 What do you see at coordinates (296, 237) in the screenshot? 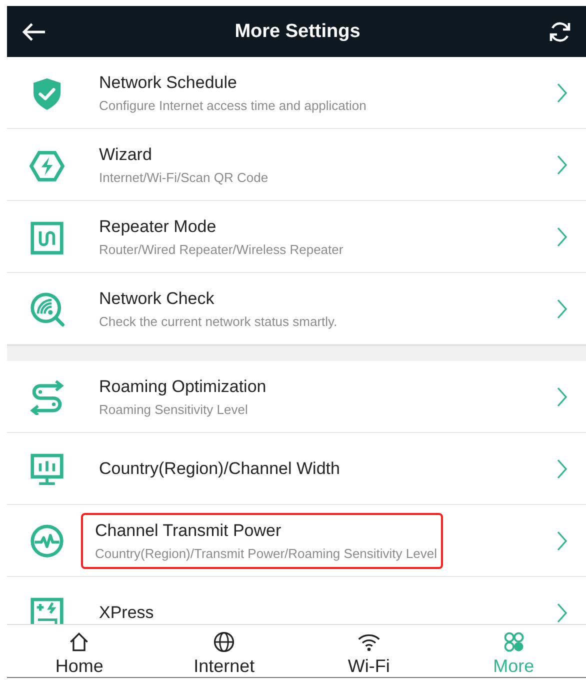
I see `settings-row: Repeater Mode Router/Wired Repeater/Wireless Repeater` at bounding box center [296, 237].